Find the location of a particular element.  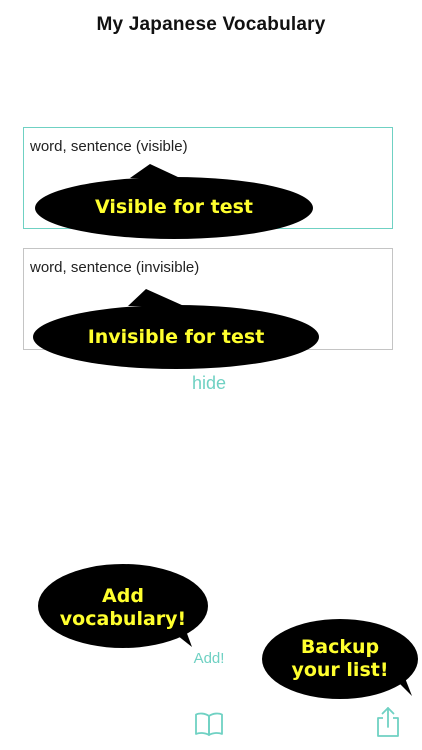

callout-add-text: Add vocabulary! is located at coordinates (123, 608).